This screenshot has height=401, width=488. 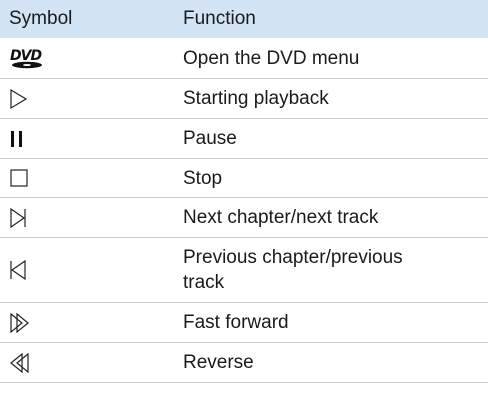 What do you see at coordinates (91, 218) in the screenshot?
I see `next-track-icon` at bounding box center [91, 218].